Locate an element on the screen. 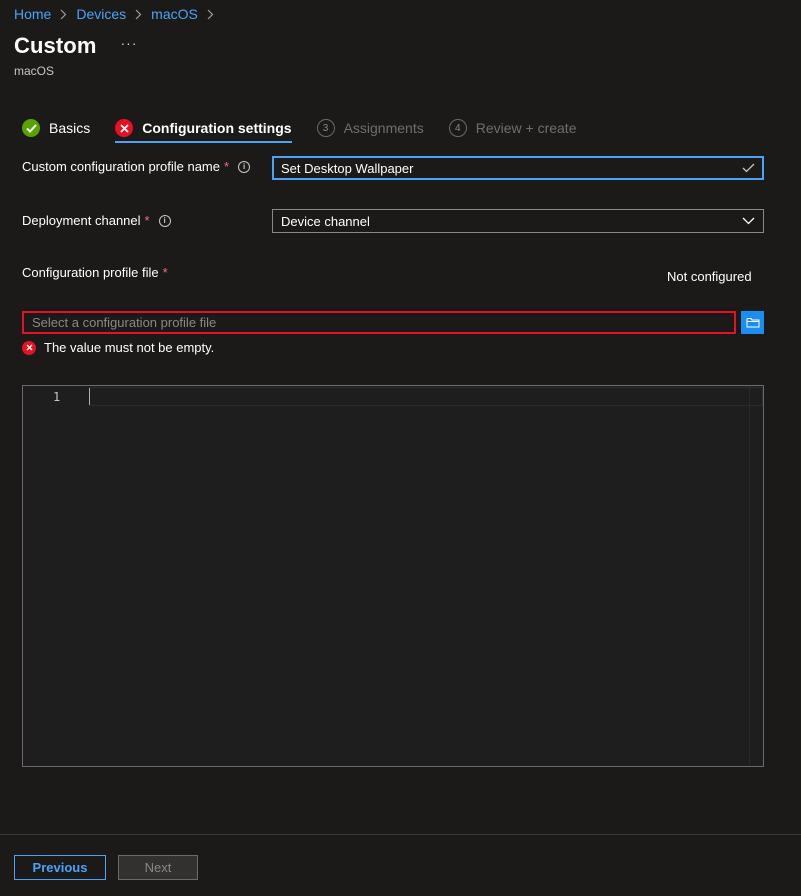 The width and height of the screenshot is (801, 896). step-assignments: 3 Assignments is located at coordinates (370, 128).